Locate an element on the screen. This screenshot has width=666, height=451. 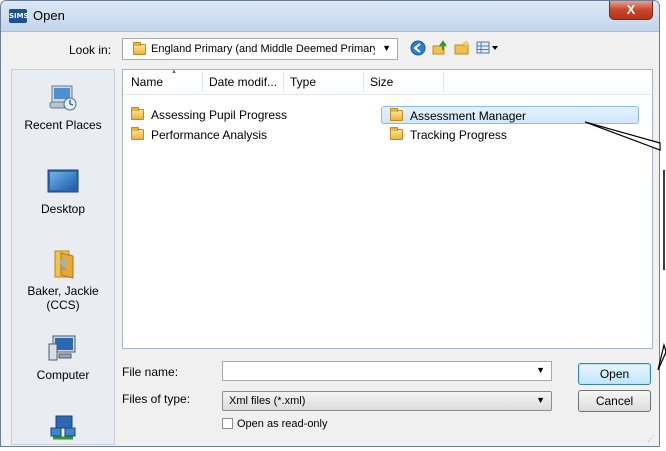
item-label: Tracking Progress is located at coordinates (458, 135).